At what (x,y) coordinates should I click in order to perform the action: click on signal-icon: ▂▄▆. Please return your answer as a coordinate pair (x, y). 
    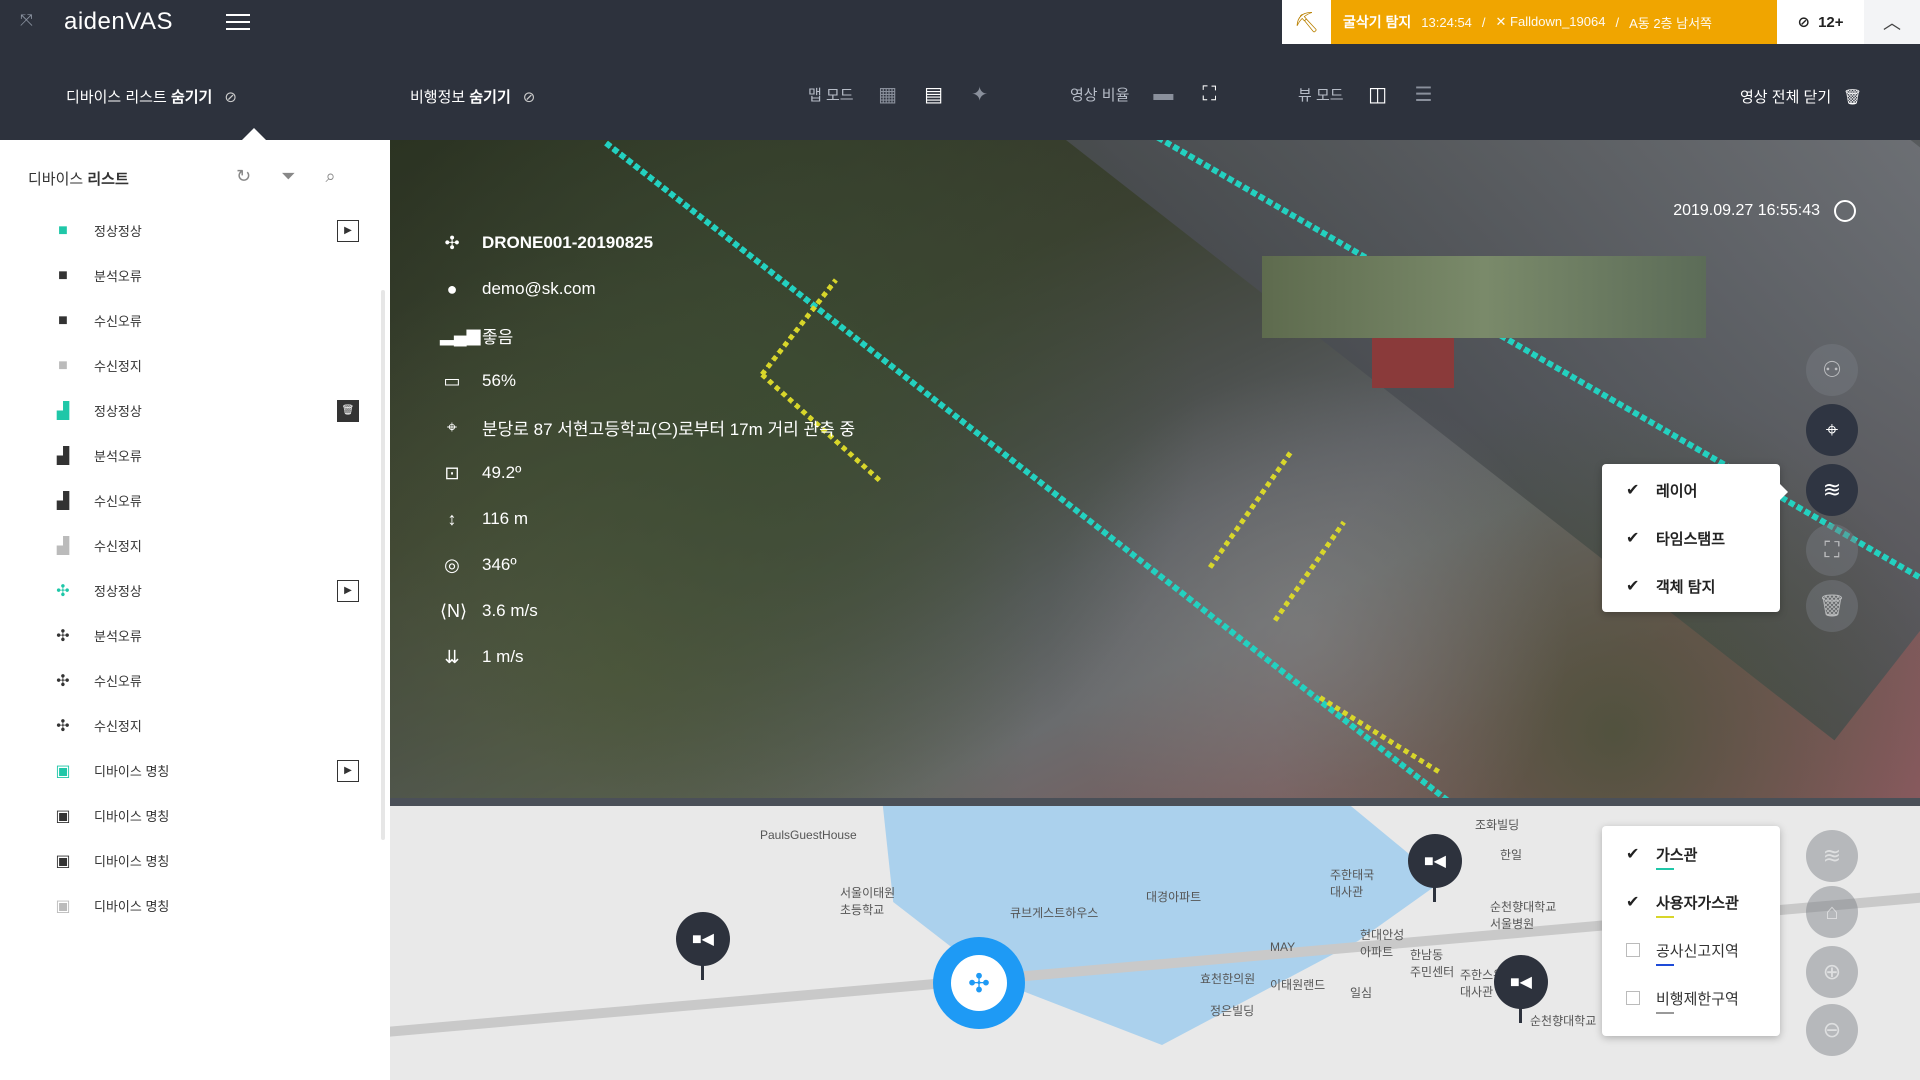
    Looking at the image, I should click on (460, 334).